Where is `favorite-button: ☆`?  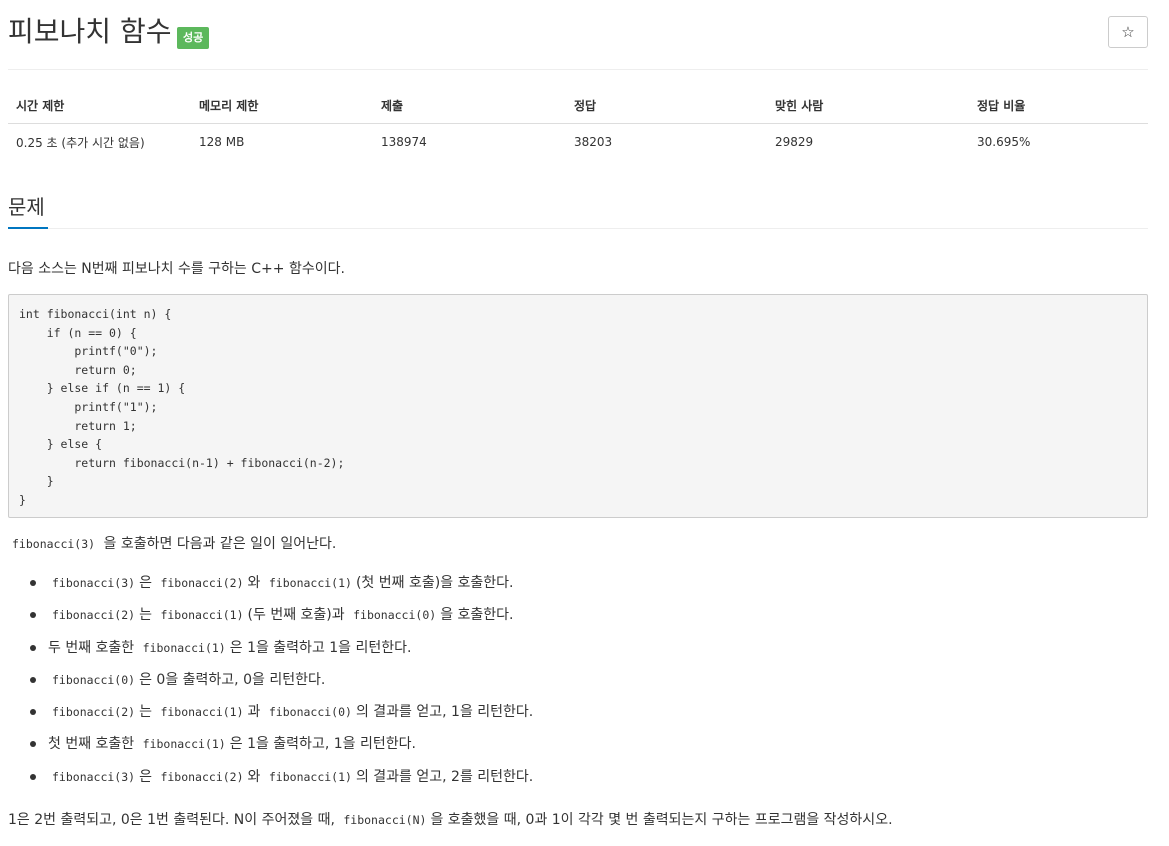 favorite-button: ☆ is located at coordinates (1128, 32).